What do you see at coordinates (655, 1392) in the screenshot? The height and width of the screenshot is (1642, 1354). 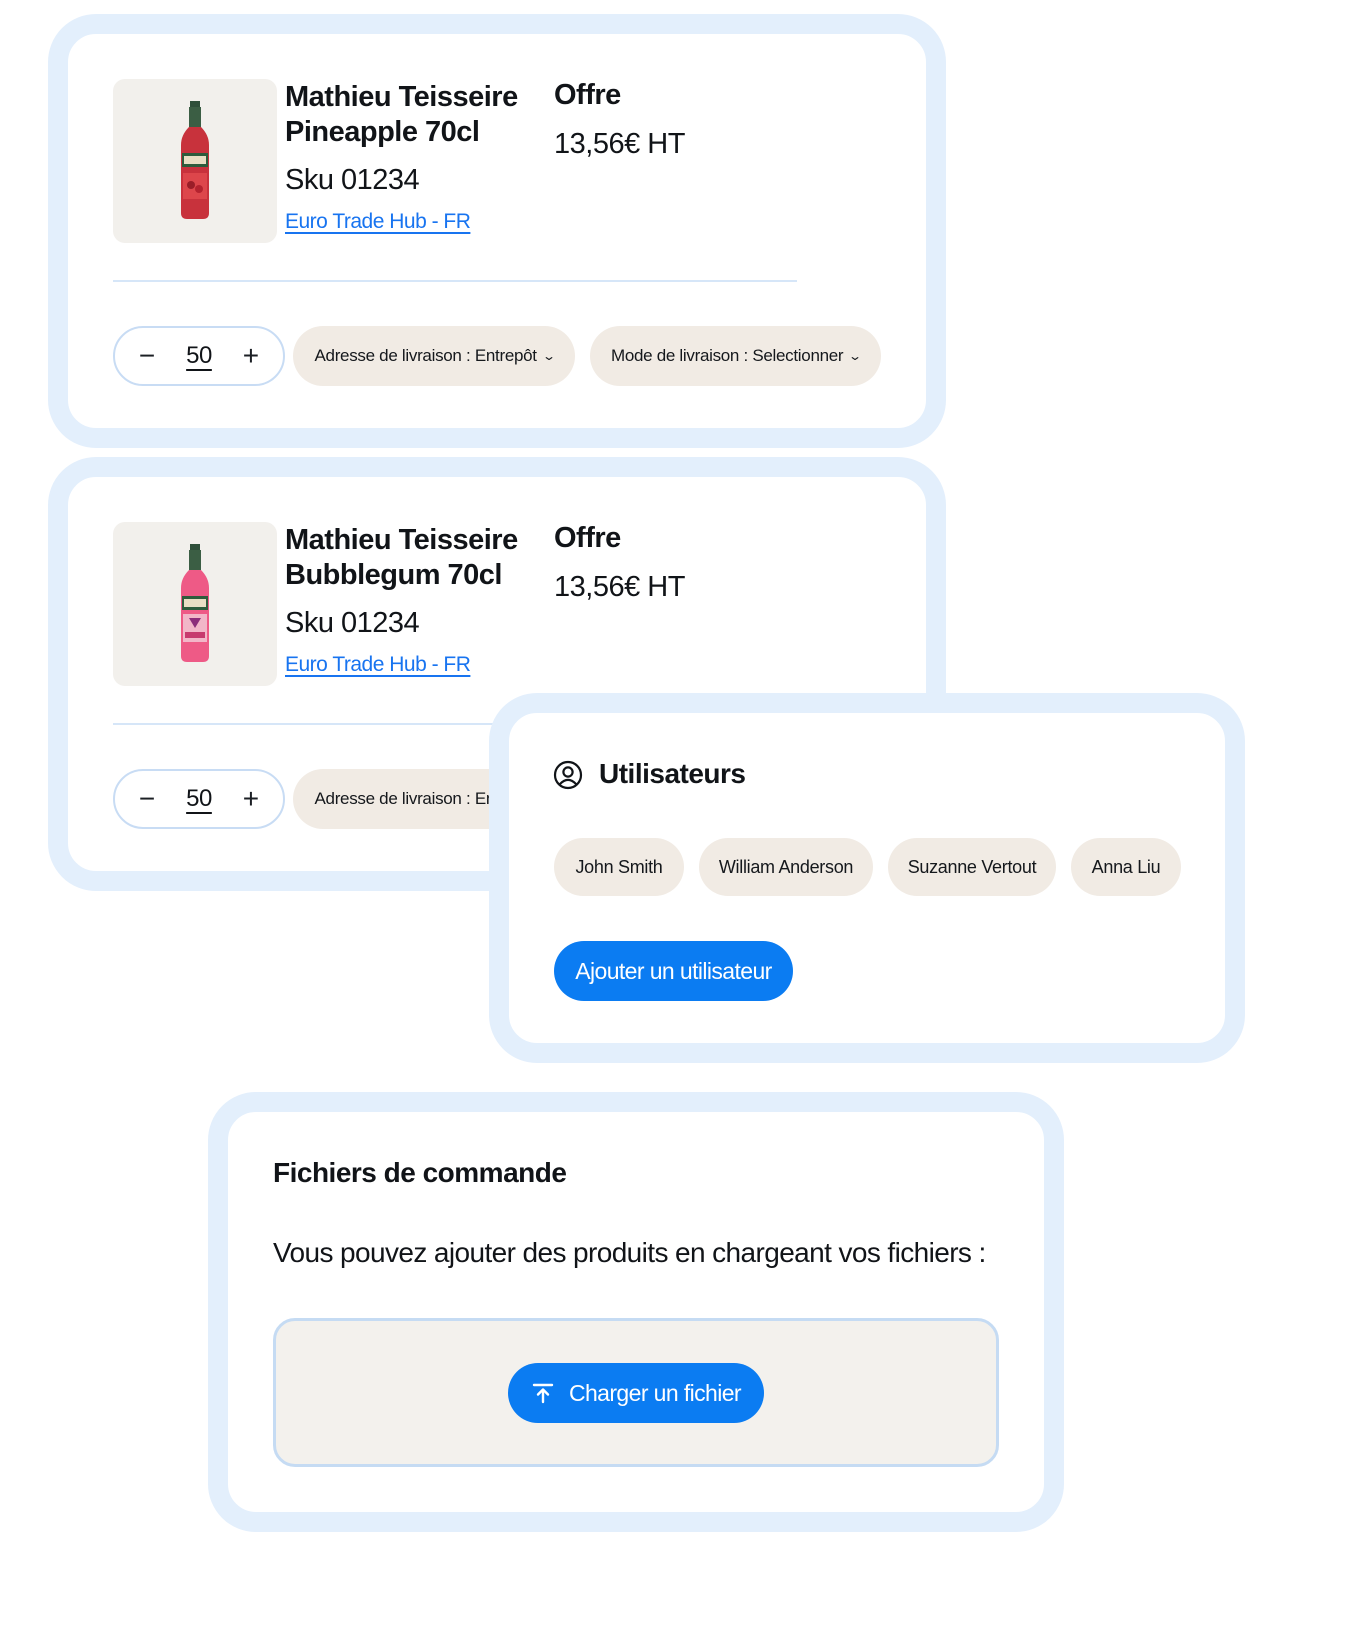 I see `upload-file-label: Charger un fichier` at bounding box center [655, 1392].